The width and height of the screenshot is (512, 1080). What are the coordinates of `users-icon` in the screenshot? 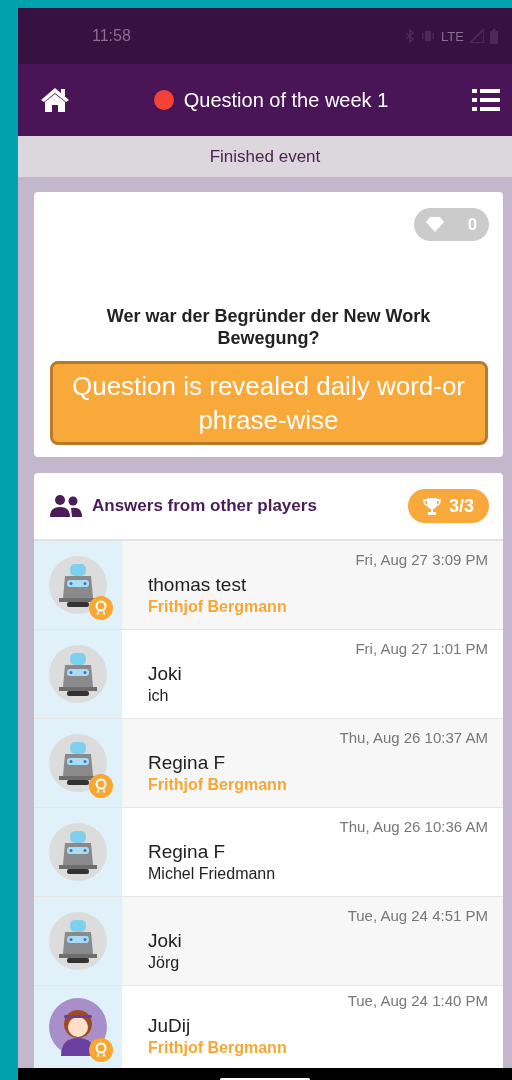 It's located at (66, 506).